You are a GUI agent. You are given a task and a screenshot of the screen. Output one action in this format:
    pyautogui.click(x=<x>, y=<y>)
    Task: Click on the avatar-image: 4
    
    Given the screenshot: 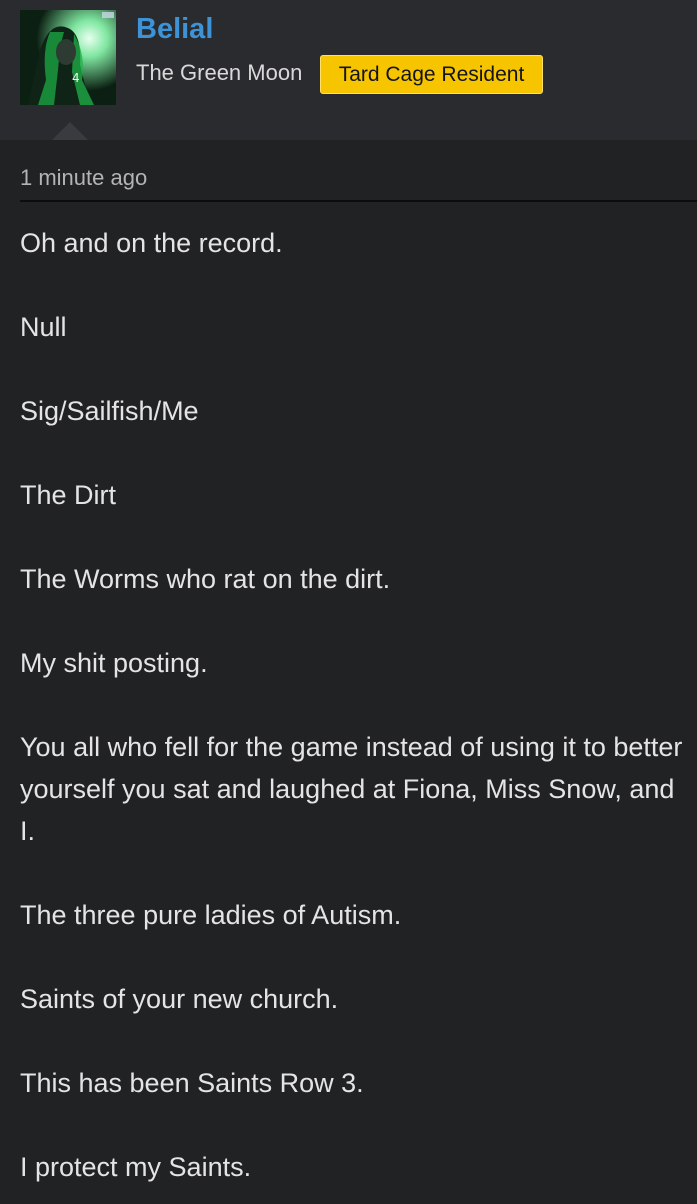 What is the action you would take?
    pyautogui.click(x=68, y=57)
    